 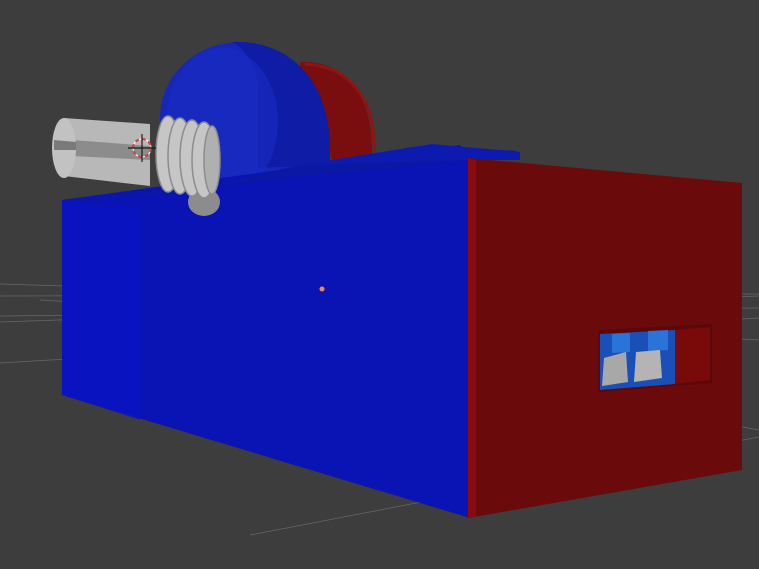 I want to click on slot-highlight-right, so click(x=658, y=340).